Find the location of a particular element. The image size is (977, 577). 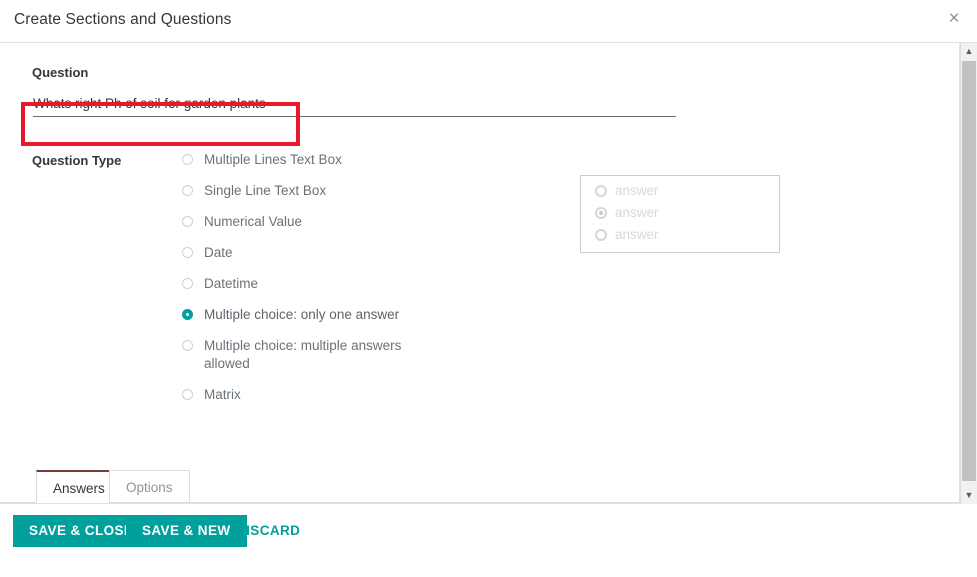

tab-options: Options is located at coordinates (149, 486).